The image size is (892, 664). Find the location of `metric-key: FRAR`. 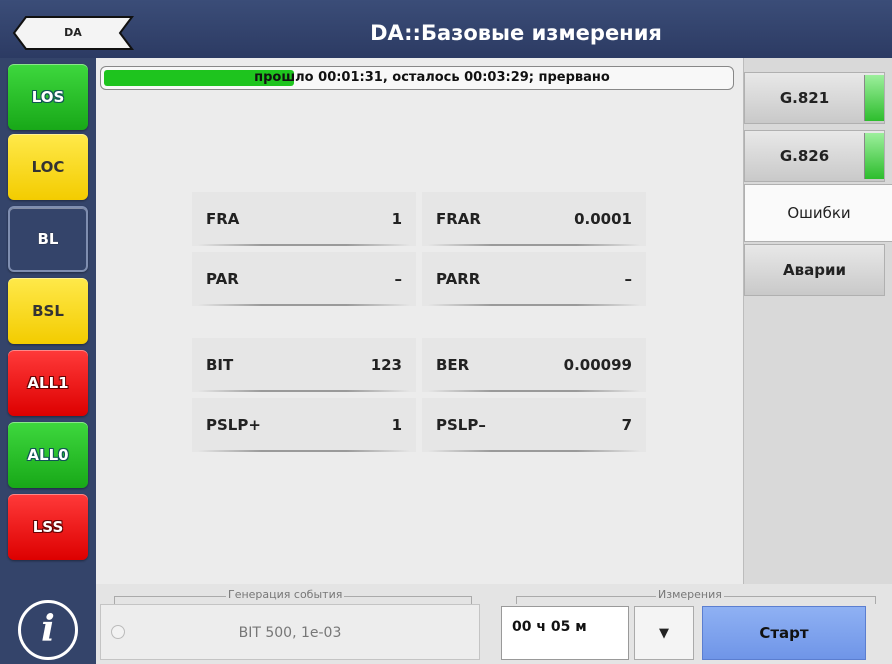

metric-key: FRAR is located at coordinates (458, 219).